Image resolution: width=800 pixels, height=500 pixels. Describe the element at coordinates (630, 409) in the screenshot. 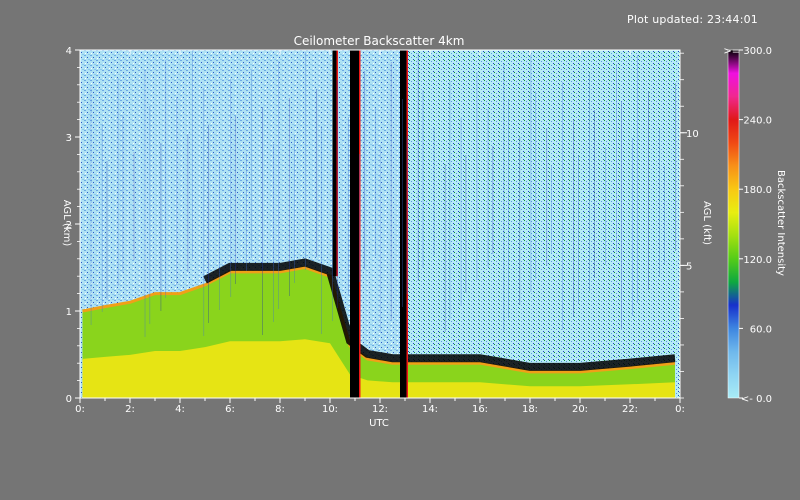

I see `x-tick-label: 22:` at that location.